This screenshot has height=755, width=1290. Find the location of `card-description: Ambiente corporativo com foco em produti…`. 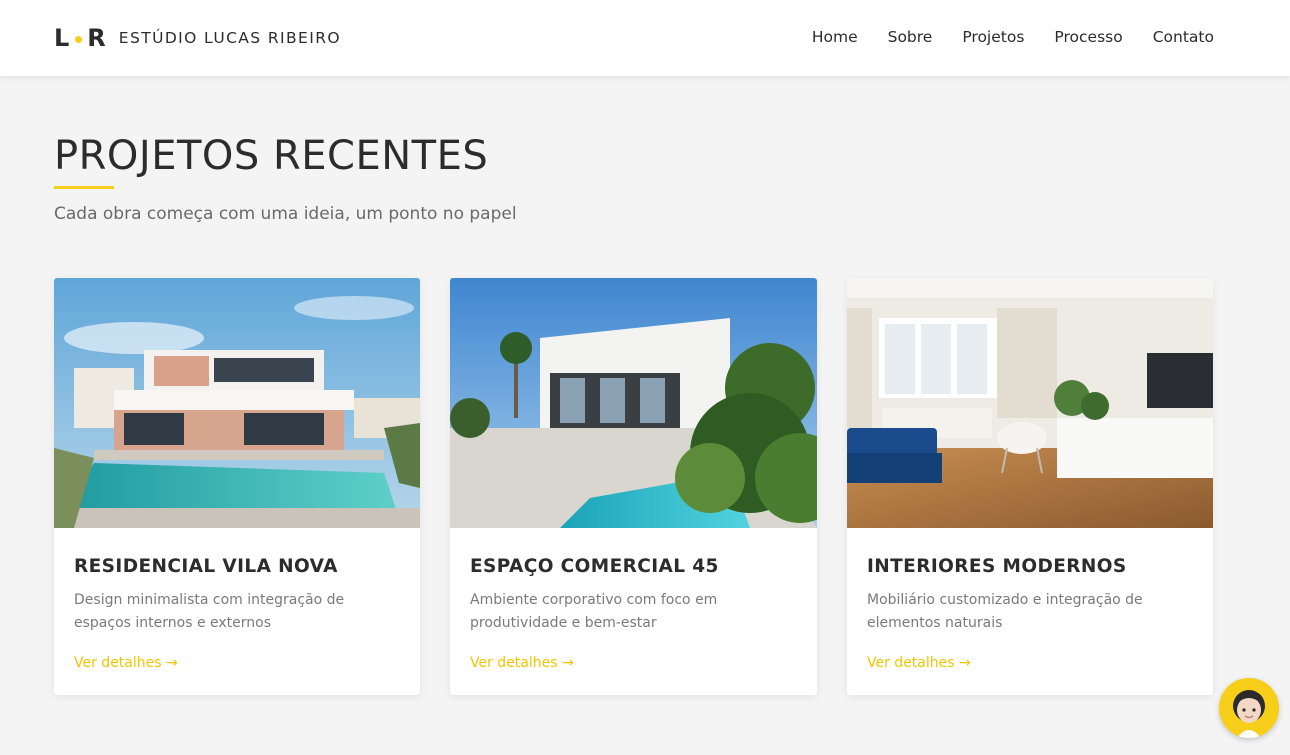

card-description: Ambiente corporativo com foco em produti… is located at coordinates (594, 611).